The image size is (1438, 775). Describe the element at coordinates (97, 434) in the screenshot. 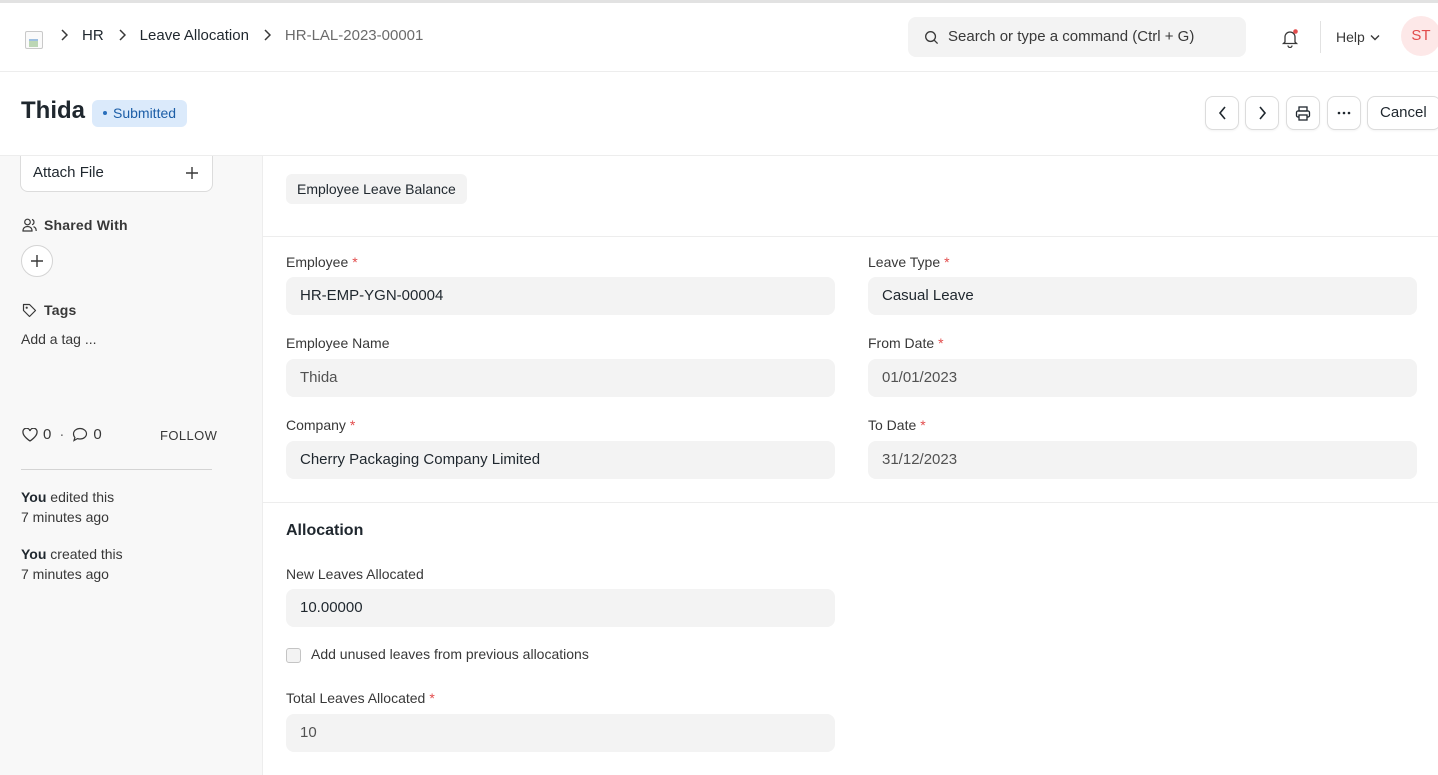

I see `comment-count: 0` at that location.